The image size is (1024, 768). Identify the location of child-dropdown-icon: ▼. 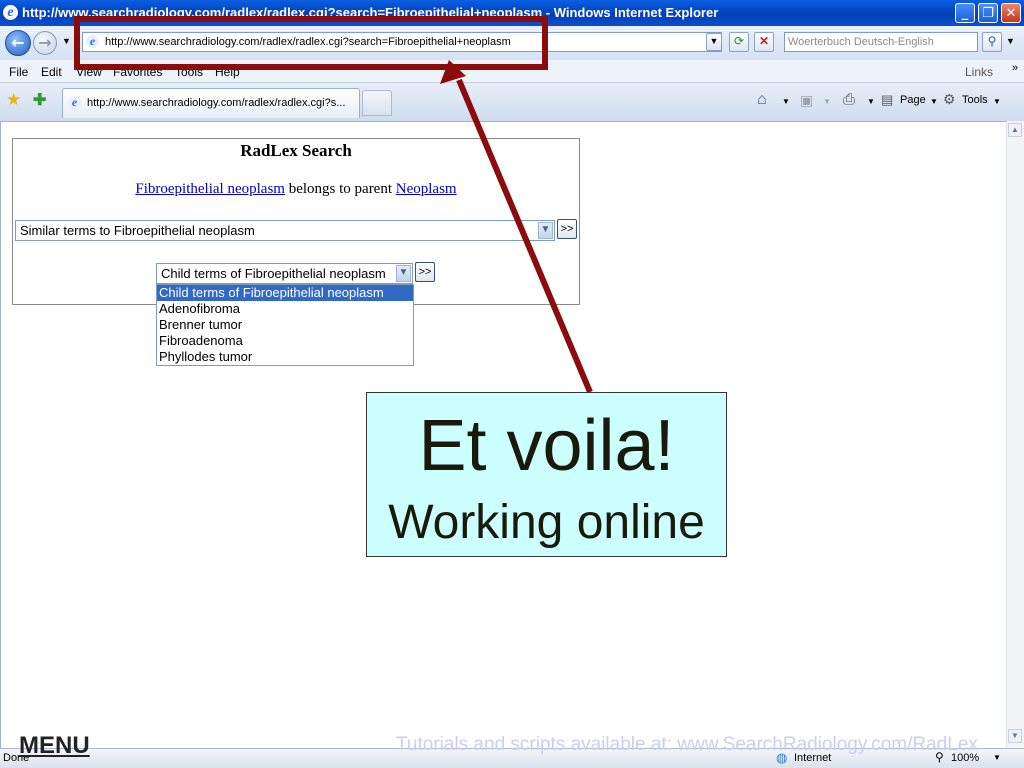
(403, 273).